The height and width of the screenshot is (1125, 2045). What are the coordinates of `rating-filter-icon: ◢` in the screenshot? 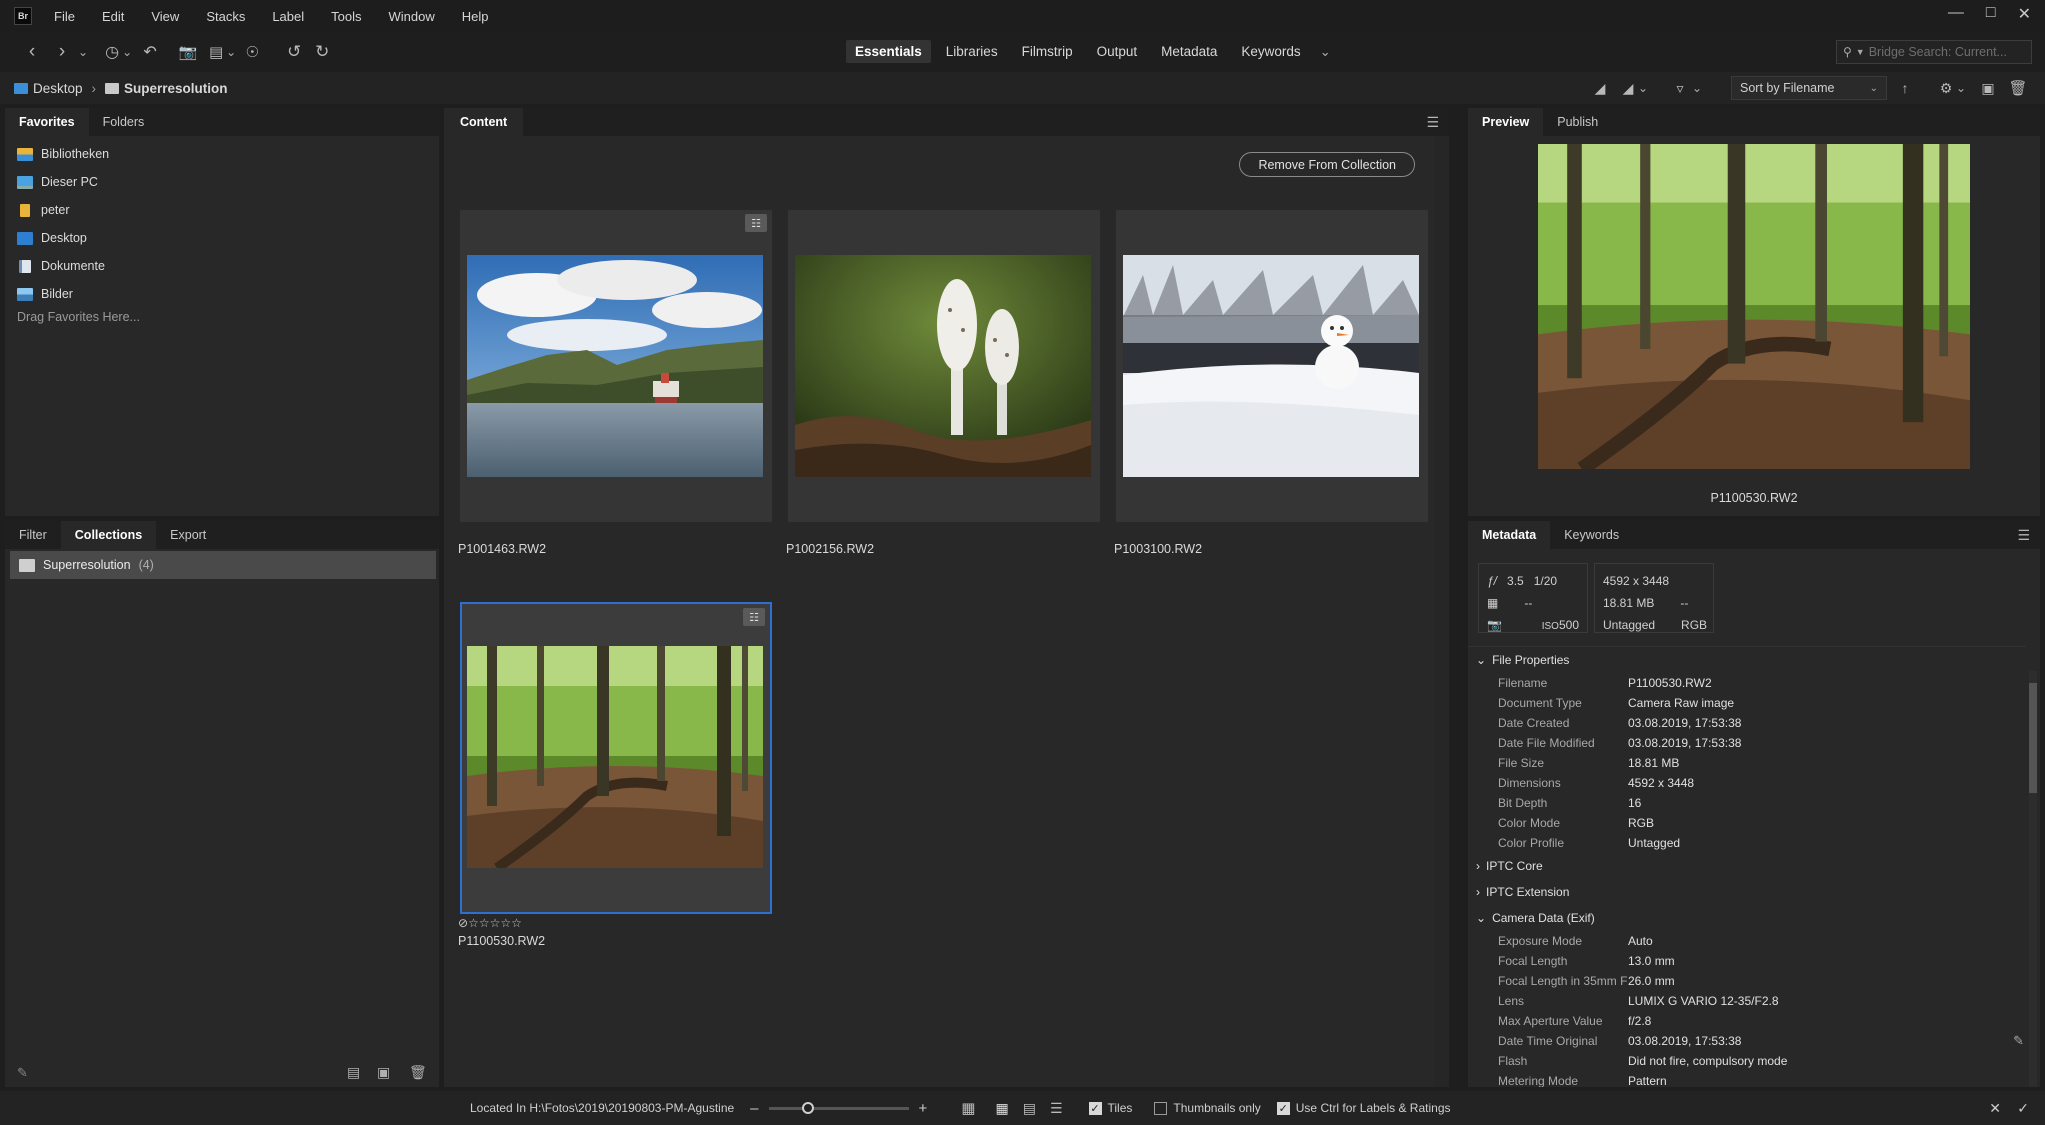 It's located at (1628, 88).